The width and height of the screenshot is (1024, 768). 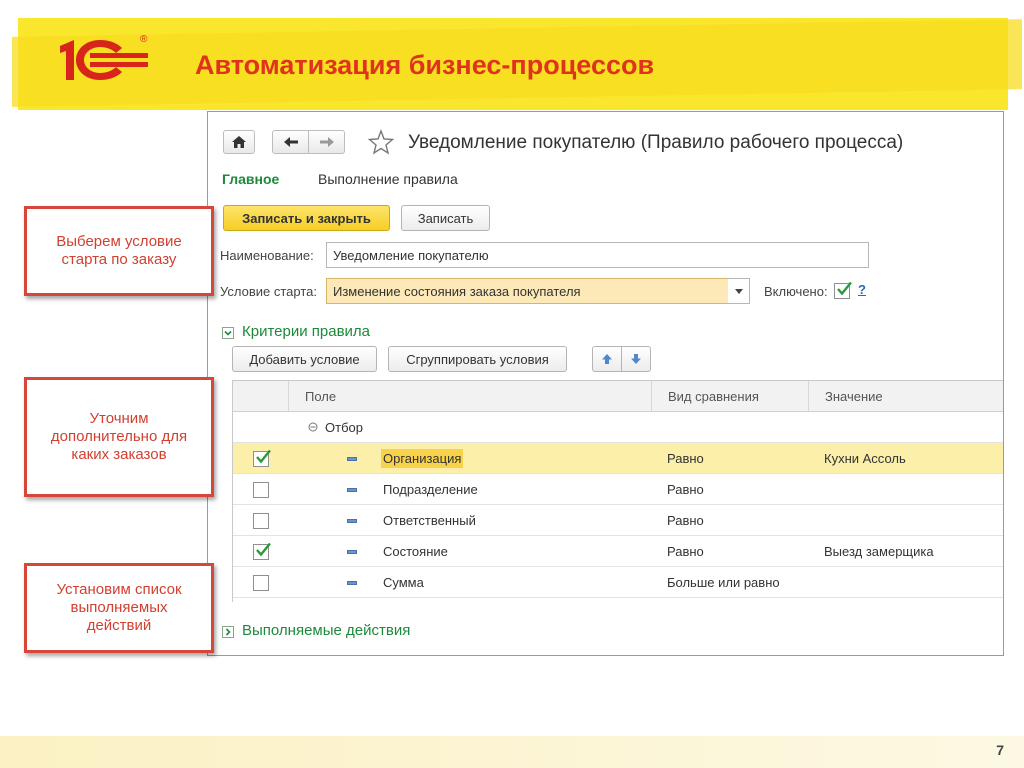 I want to click on move-down-button, so click(x=636, y=359).